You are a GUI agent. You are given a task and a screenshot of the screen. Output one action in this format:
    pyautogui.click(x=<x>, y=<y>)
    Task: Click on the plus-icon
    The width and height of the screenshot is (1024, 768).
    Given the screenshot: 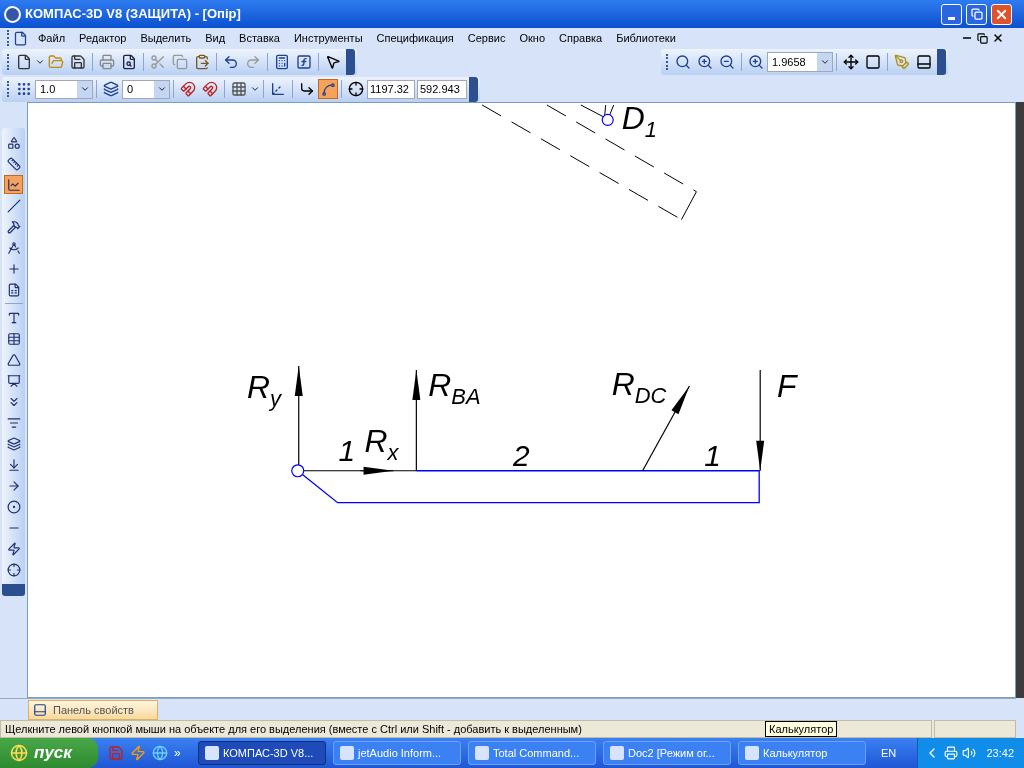 What is the action you would take?
    pyautogui.click(x=13, y=268)
    